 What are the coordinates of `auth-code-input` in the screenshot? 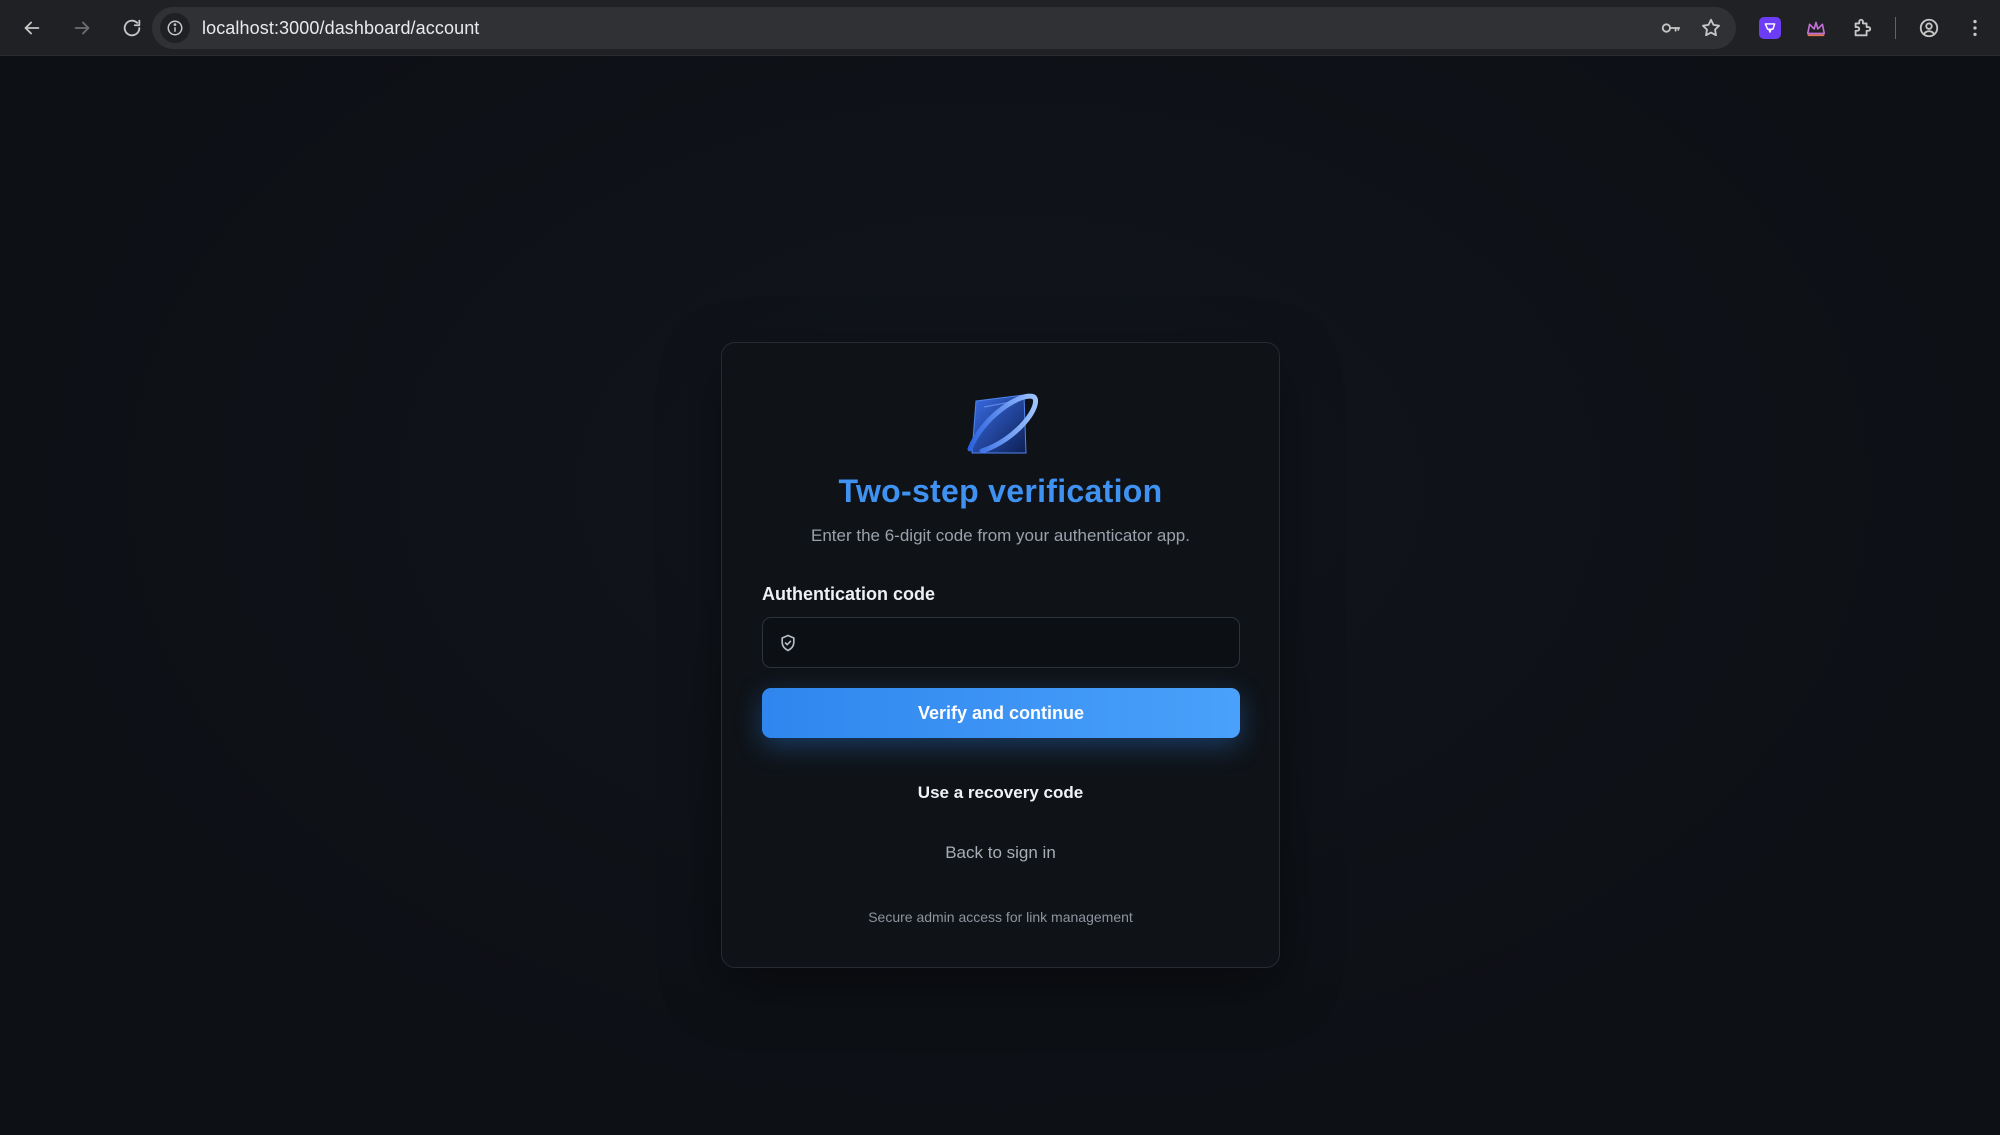 It's located at (1018, 642).